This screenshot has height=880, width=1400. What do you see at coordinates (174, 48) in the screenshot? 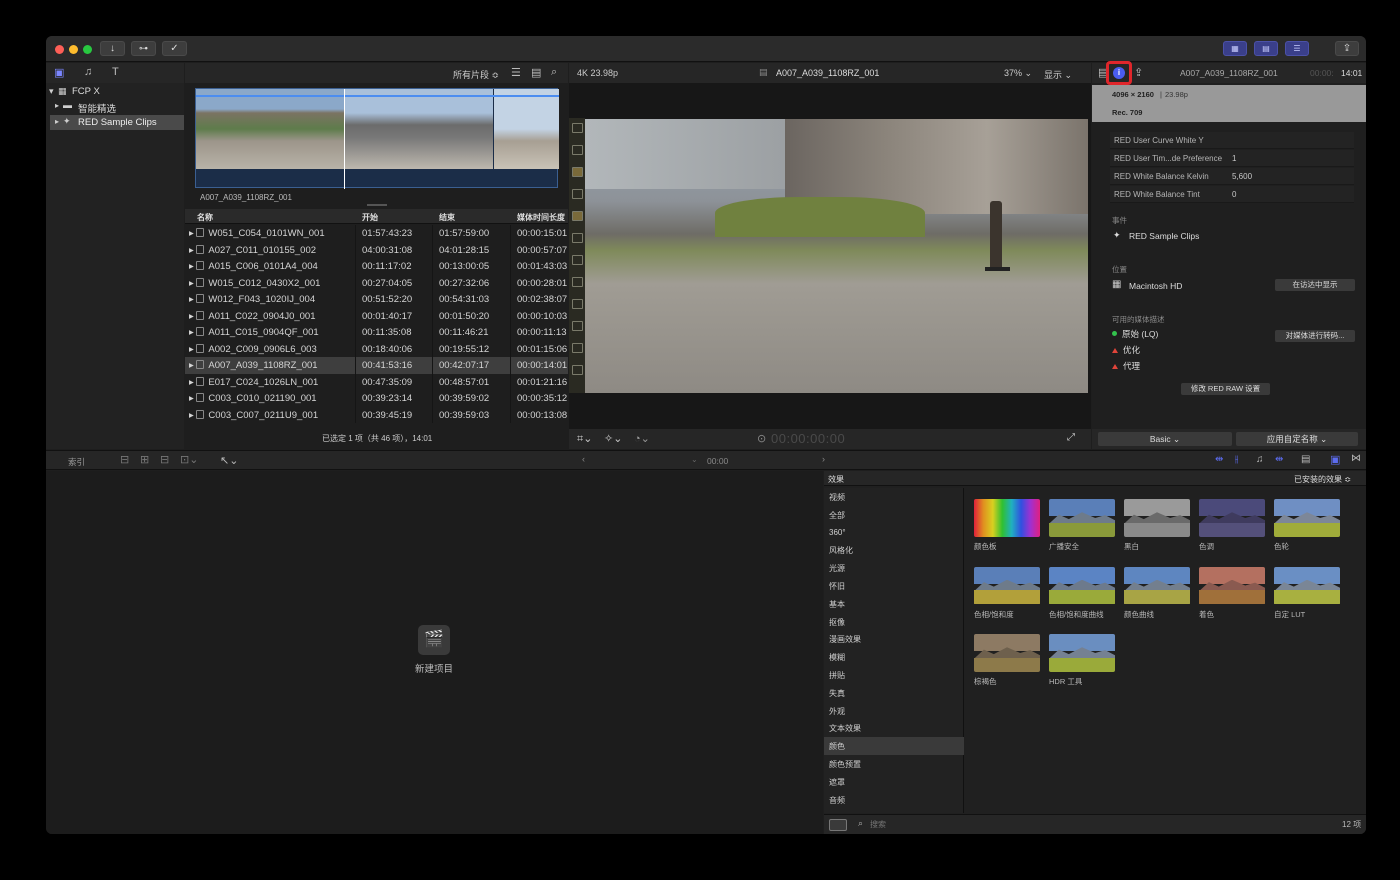
I see `background-tasks-button: ✓` at bounding box center [174, 48].